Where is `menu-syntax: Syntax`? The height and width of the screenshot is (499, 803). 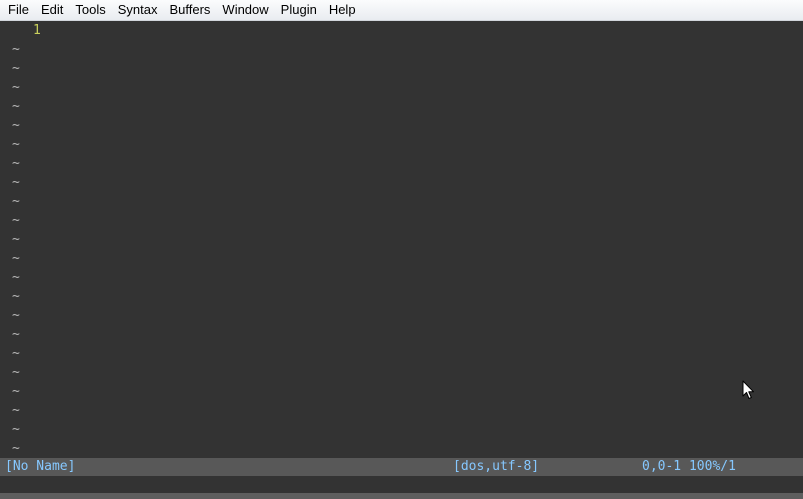 menu-syntax: Syntax is located at coordinates (138, 10).